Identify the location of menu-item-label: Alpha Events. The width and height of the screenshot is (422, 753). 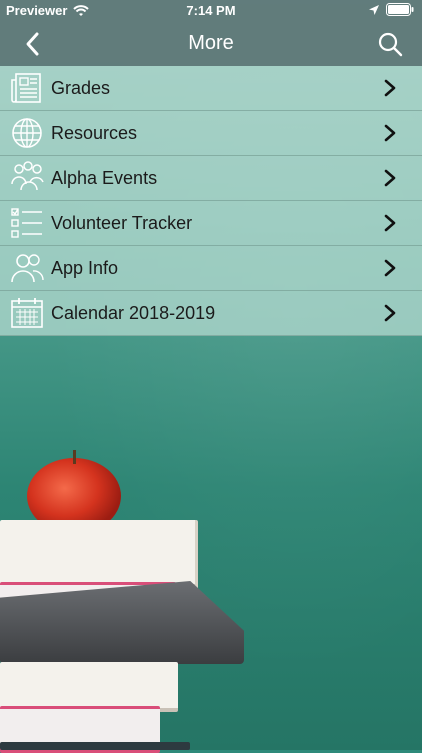
(104, 177).